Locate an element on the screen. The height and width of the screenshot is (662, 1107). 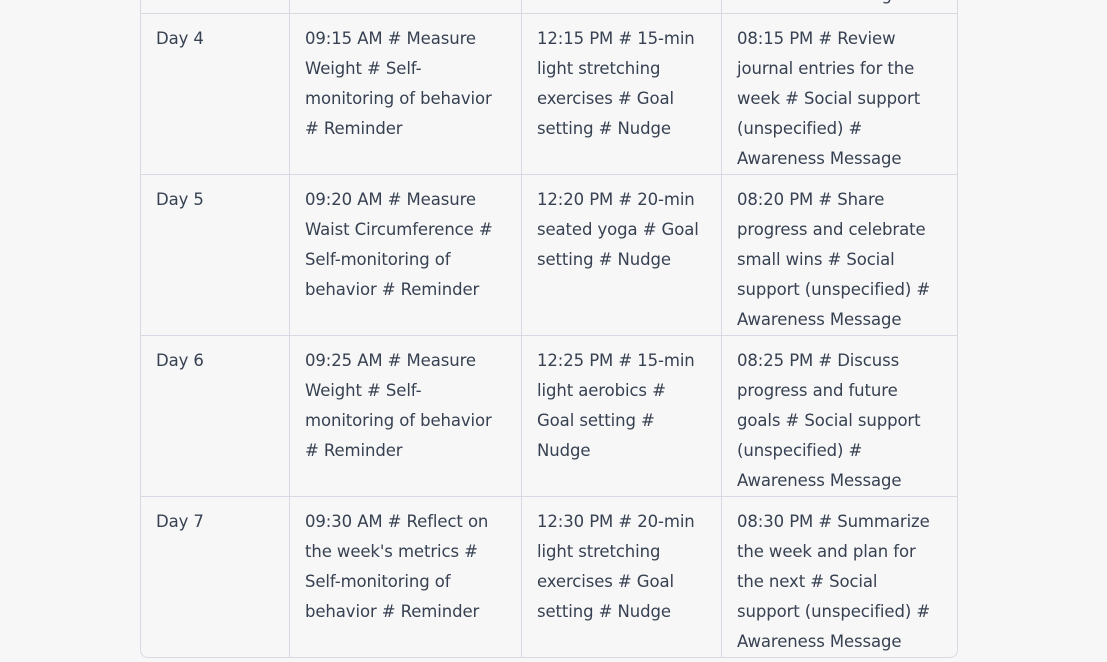
day-cell: Day 5 is located at coordinates (180, 199).